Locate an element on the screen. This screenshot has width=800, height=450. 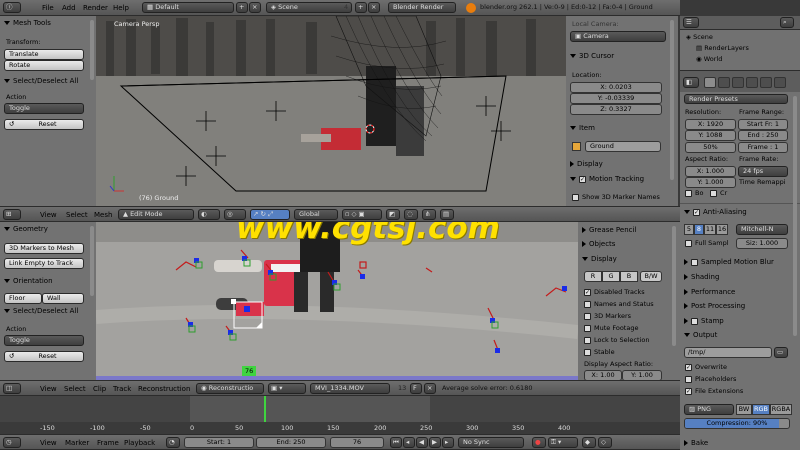
data-tab-icon is located at coordinates (780, 82).